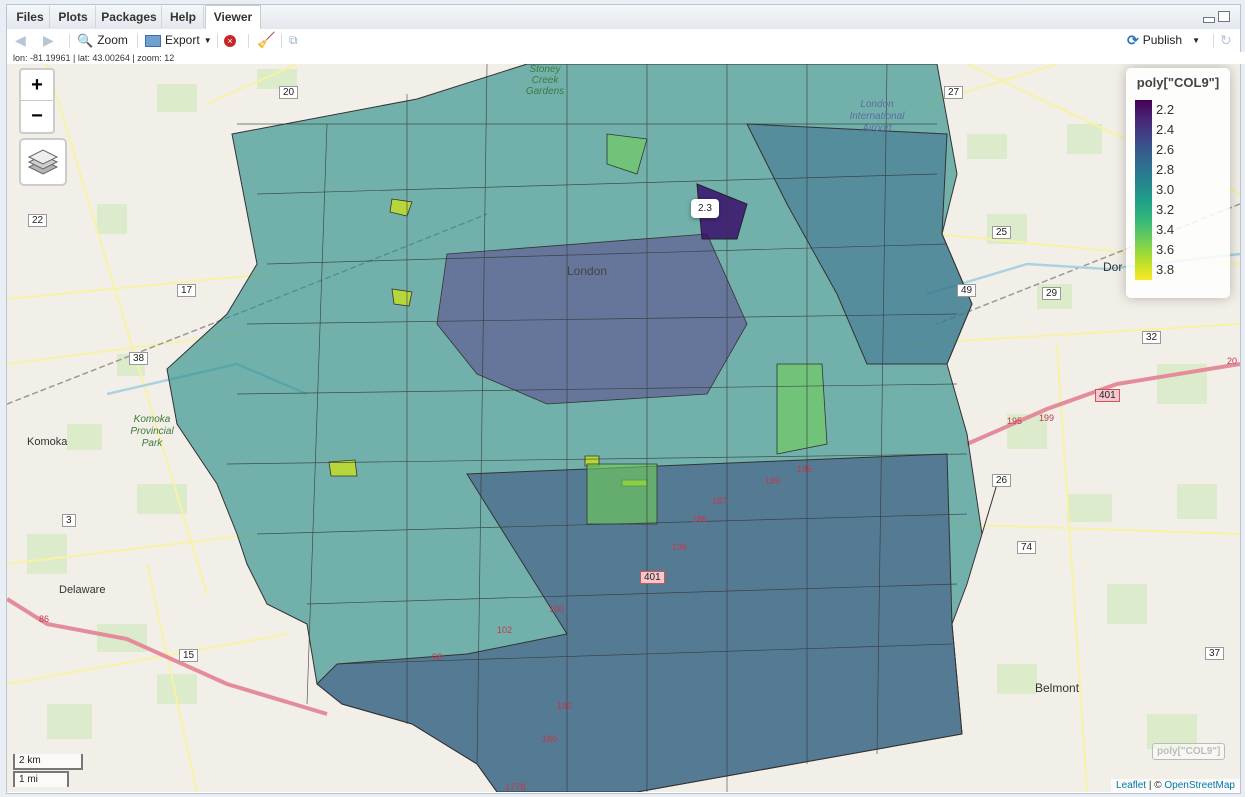 Image resolution: width=1245 pixels, height=797 pixels. What do you see at coordinates (182, 40) in the screenshot?
I see `export-label: Export` at bounding box center [182, 40].